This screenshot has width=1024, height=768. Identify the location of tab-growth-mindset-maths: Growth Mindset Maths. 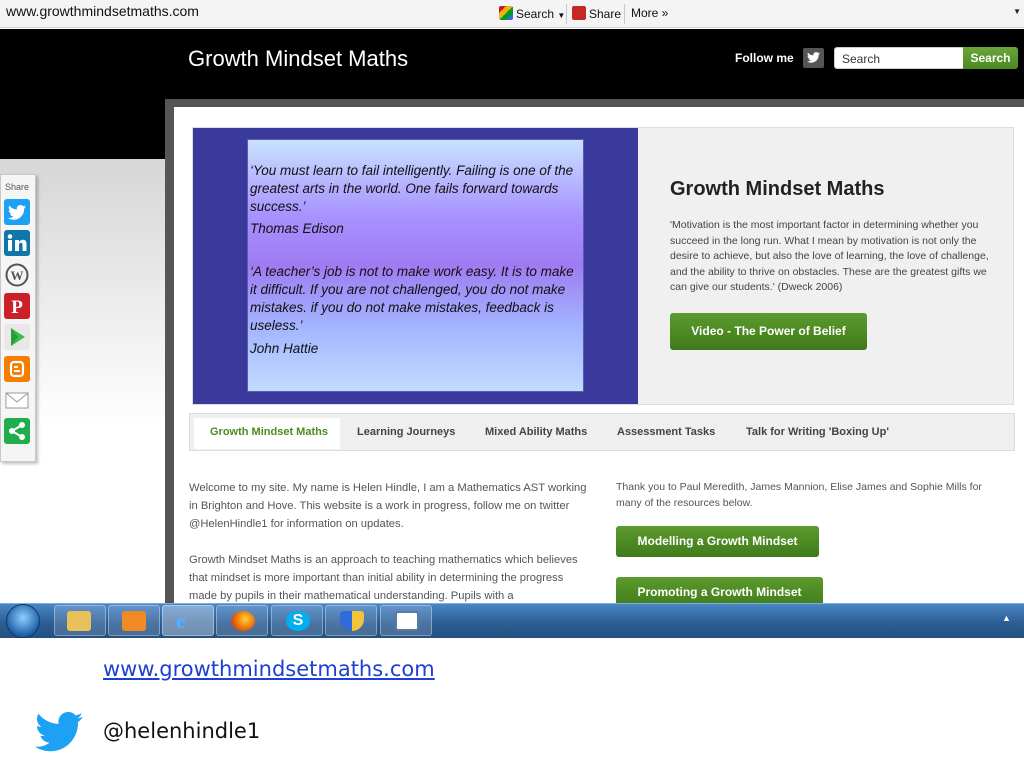
(269, 432).